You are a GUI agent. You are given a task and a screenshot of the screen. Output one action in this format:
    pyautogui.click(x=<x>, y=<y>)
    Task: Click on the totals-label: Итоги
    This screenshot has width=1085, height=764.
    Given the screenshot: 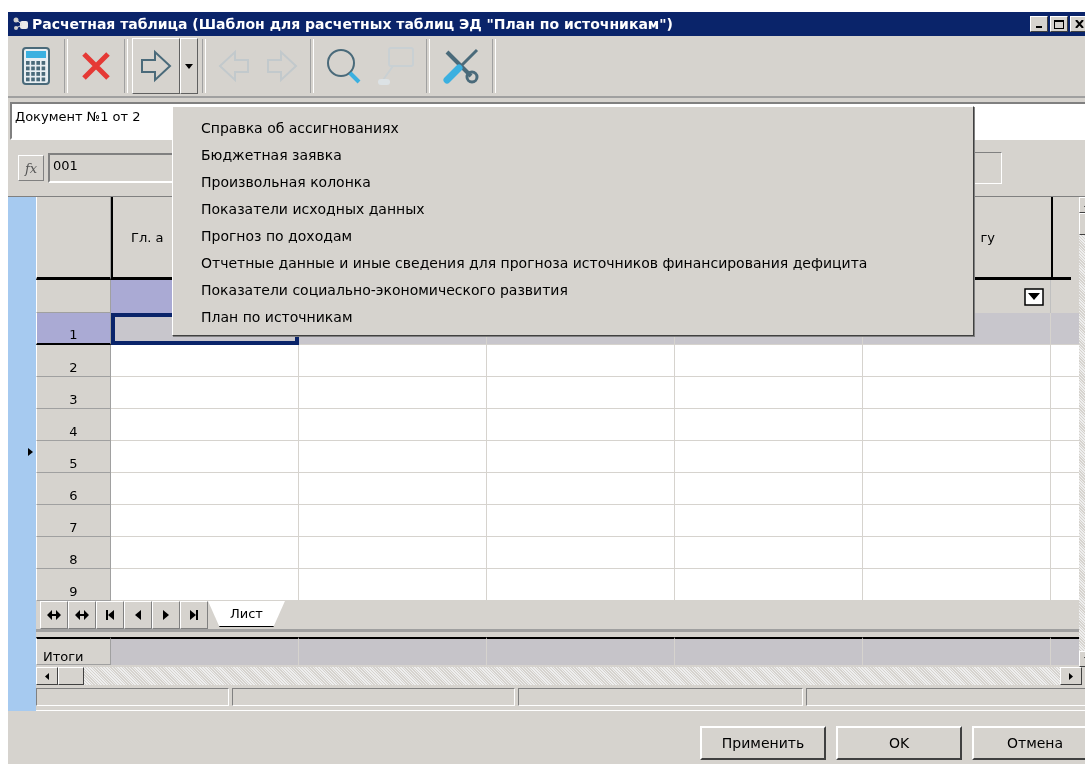 What is the action you would take?
    pyautogui.click(x=73, y=651)
    